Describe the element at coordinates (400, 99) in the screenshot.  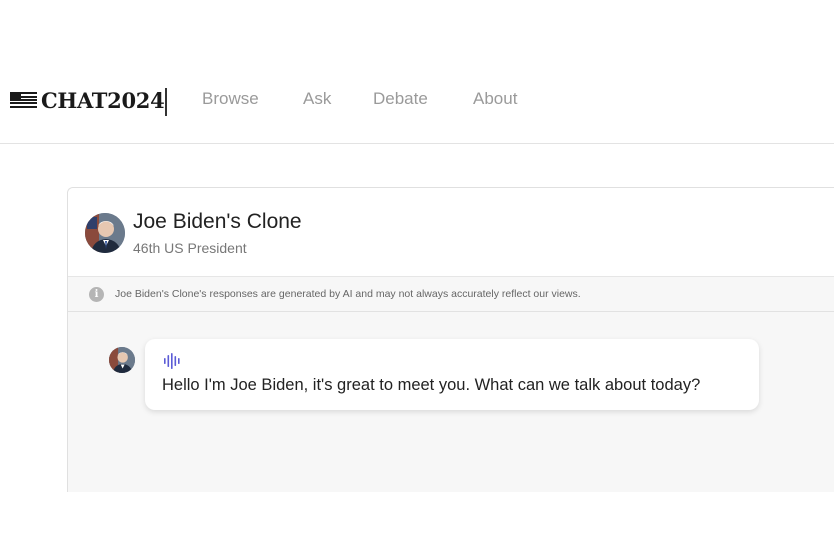
I see `nav-debate: Debate` at that location.